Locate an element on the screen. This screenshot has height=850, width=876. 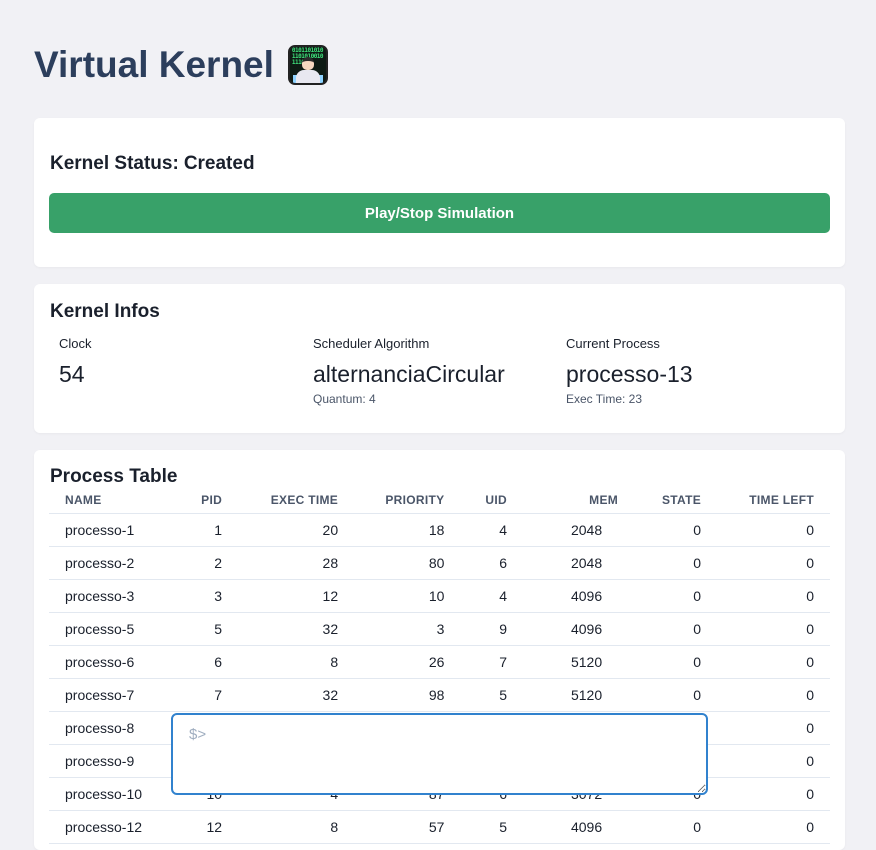
cell-priority: 18 is located at coordinates (407, 530).